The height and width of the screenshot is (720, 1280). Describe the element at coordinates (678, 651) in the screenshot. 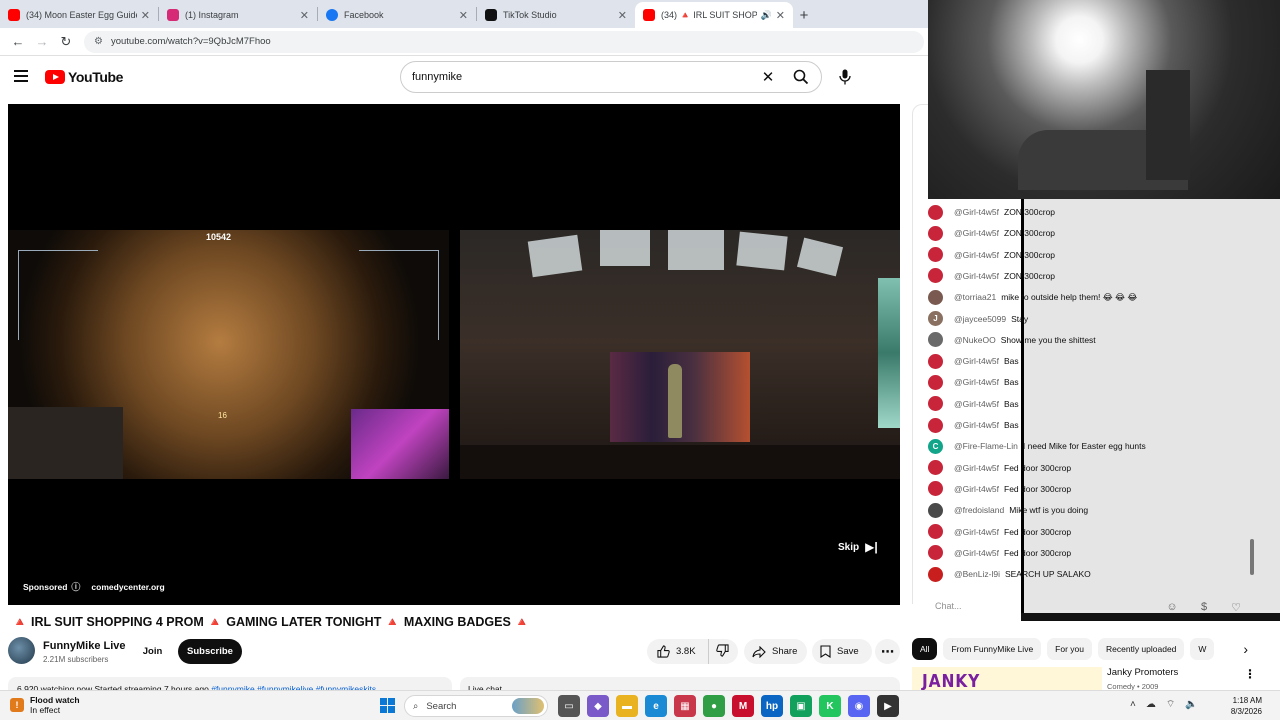

I see `like-button: 3.8K` at that location.